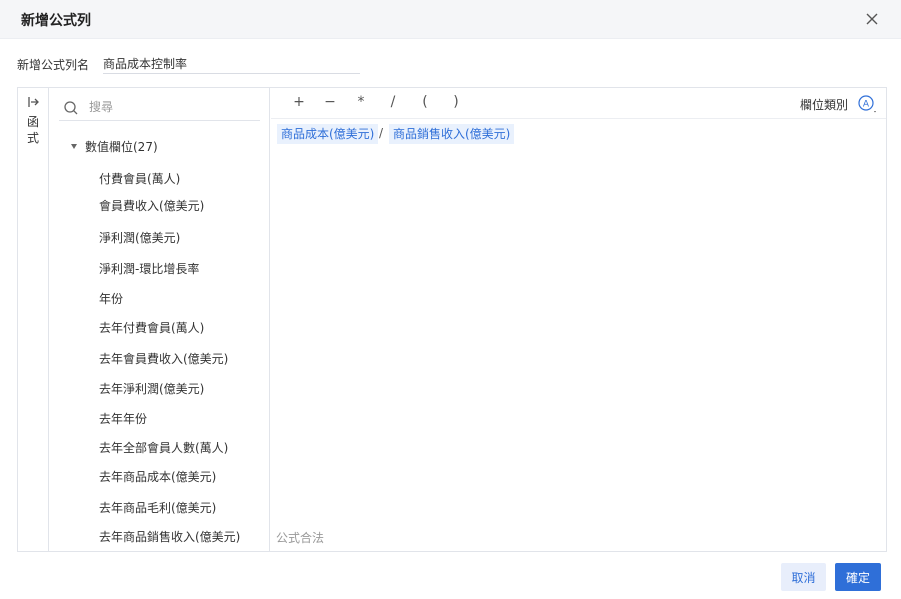  What do you see at coordinates (872, 19) in the screenshot?
I see `close-icon` at bounding box center [872, 19].